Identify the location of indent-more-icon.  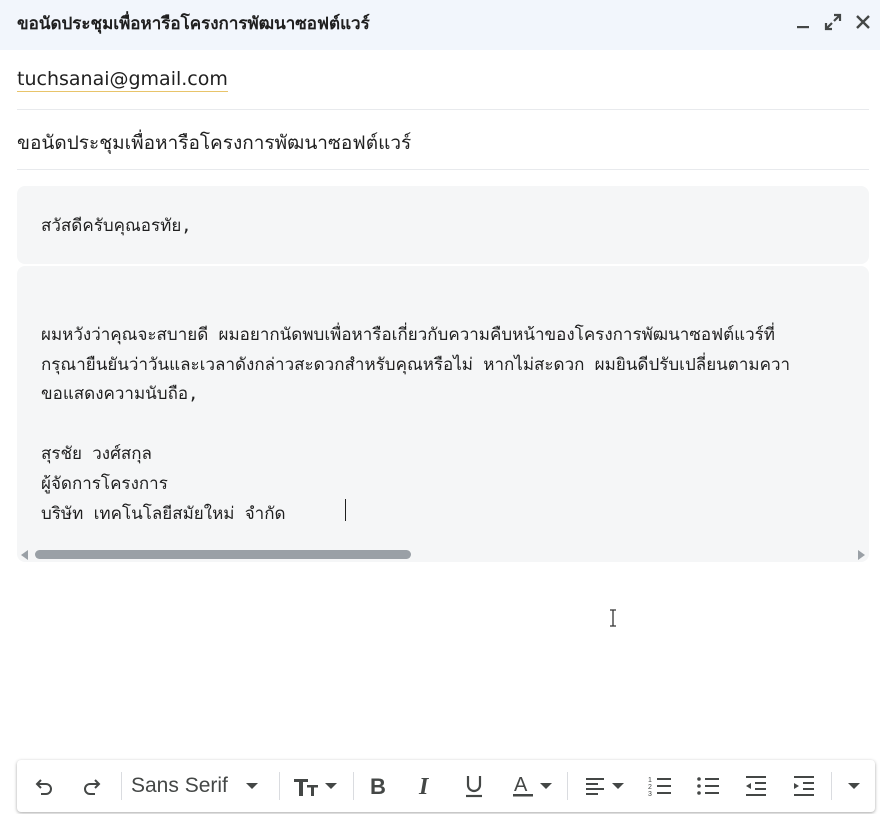
(804, 786).